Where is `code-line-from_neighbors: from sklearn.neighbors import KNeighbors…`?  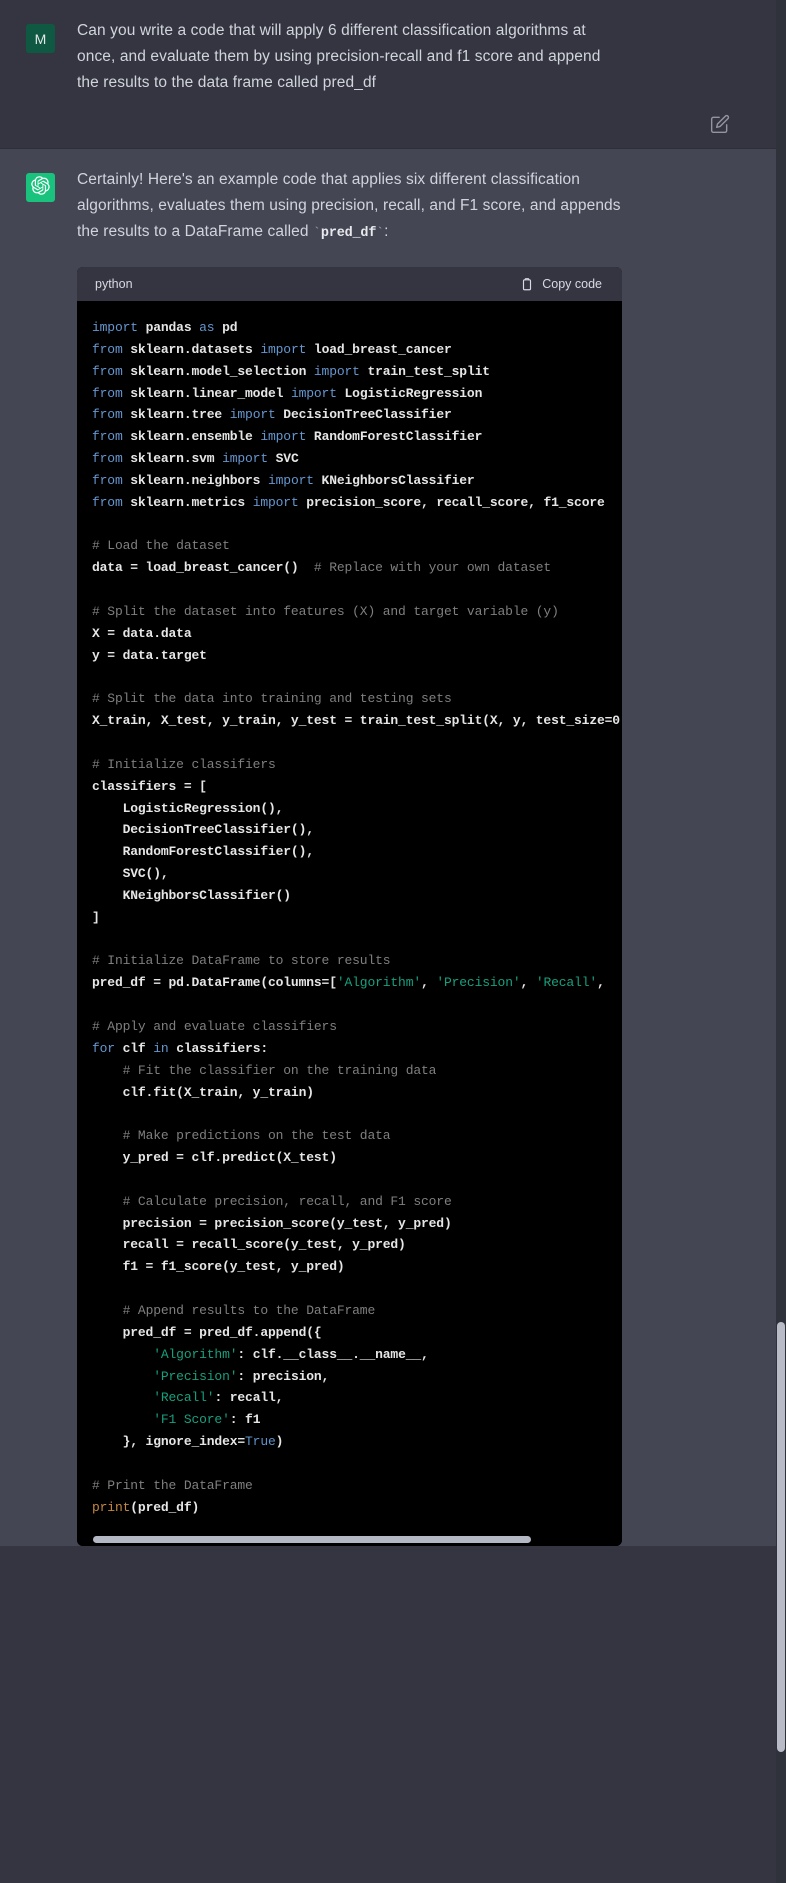
code-line-from_neighbors: from sklearn.neighbors import KNeighbors… is located at coordinates (283, 480).